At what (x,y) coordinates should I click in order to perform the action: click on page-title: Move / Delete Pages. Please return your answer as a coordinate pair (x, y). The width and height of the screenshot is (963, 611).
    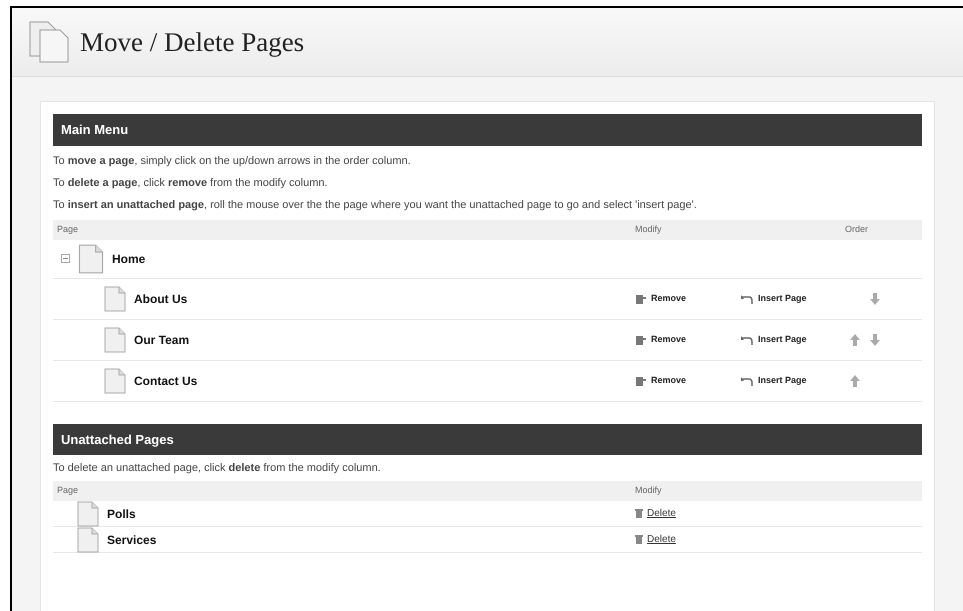
    Looking at the image, I should click on (192, 42).